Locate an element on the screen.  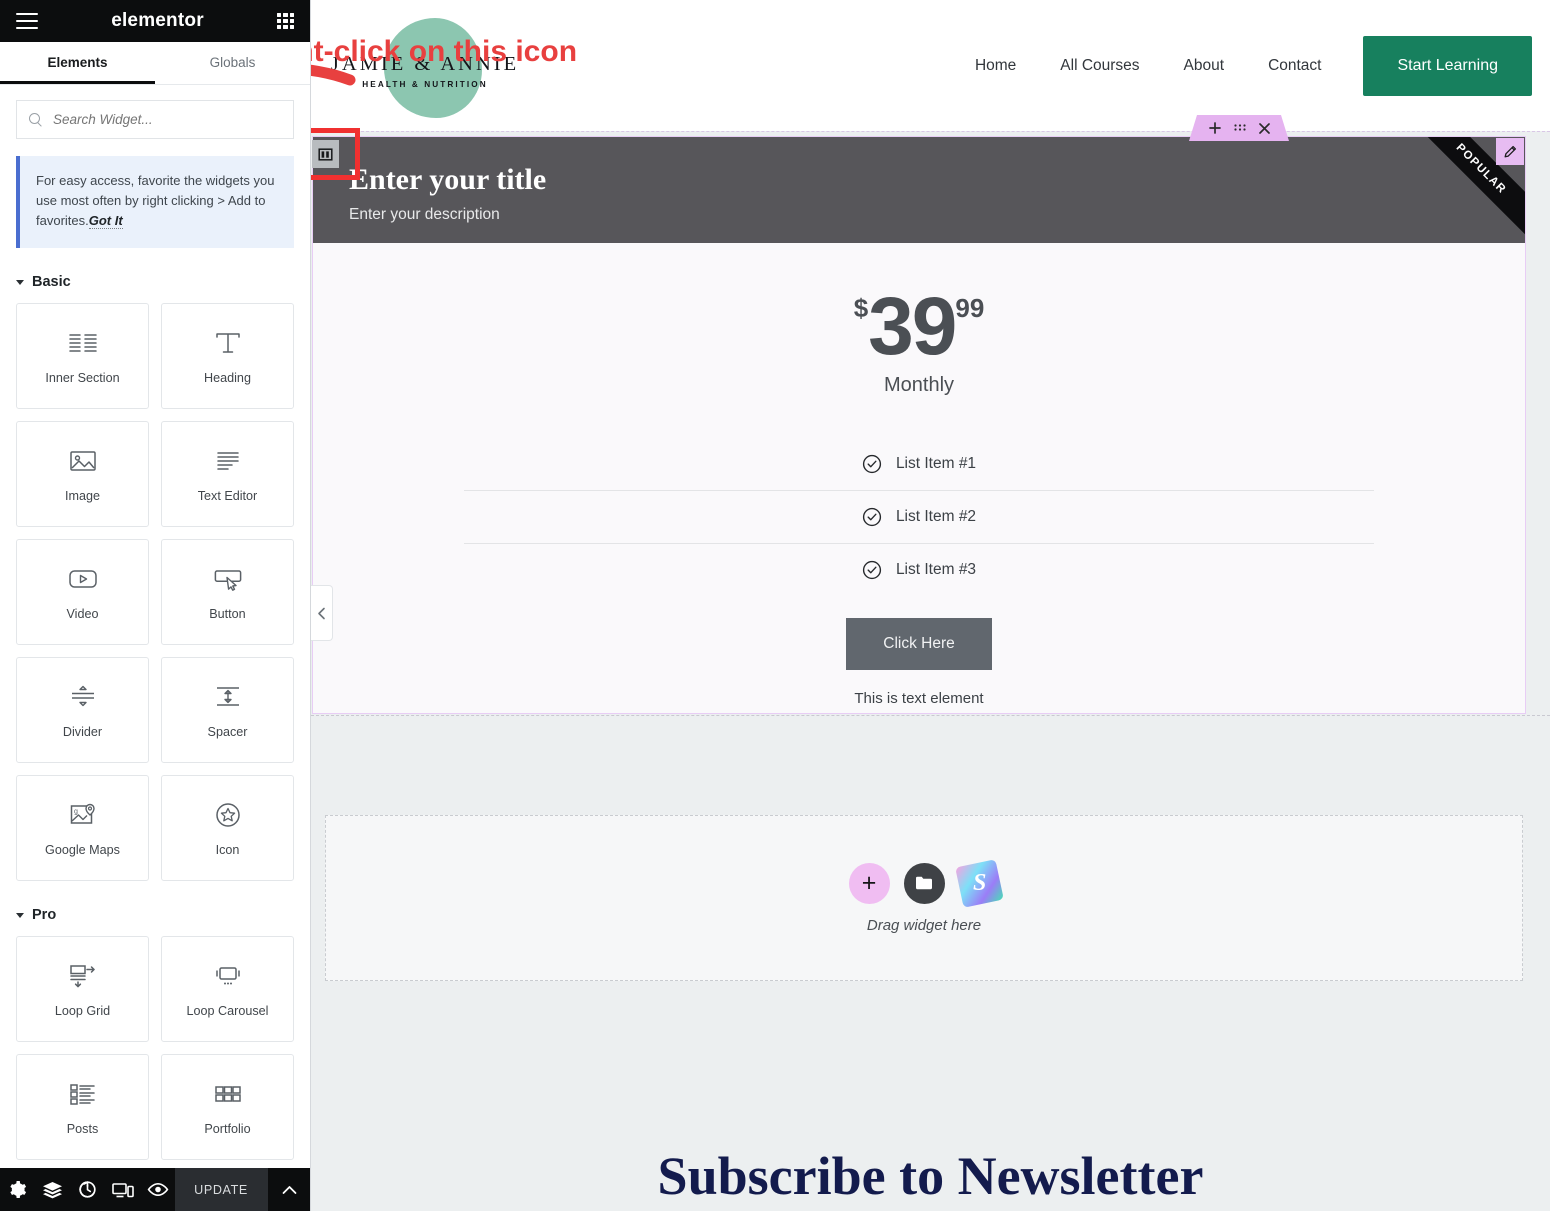
section-toolbar is located at coordinates (1239, 128).